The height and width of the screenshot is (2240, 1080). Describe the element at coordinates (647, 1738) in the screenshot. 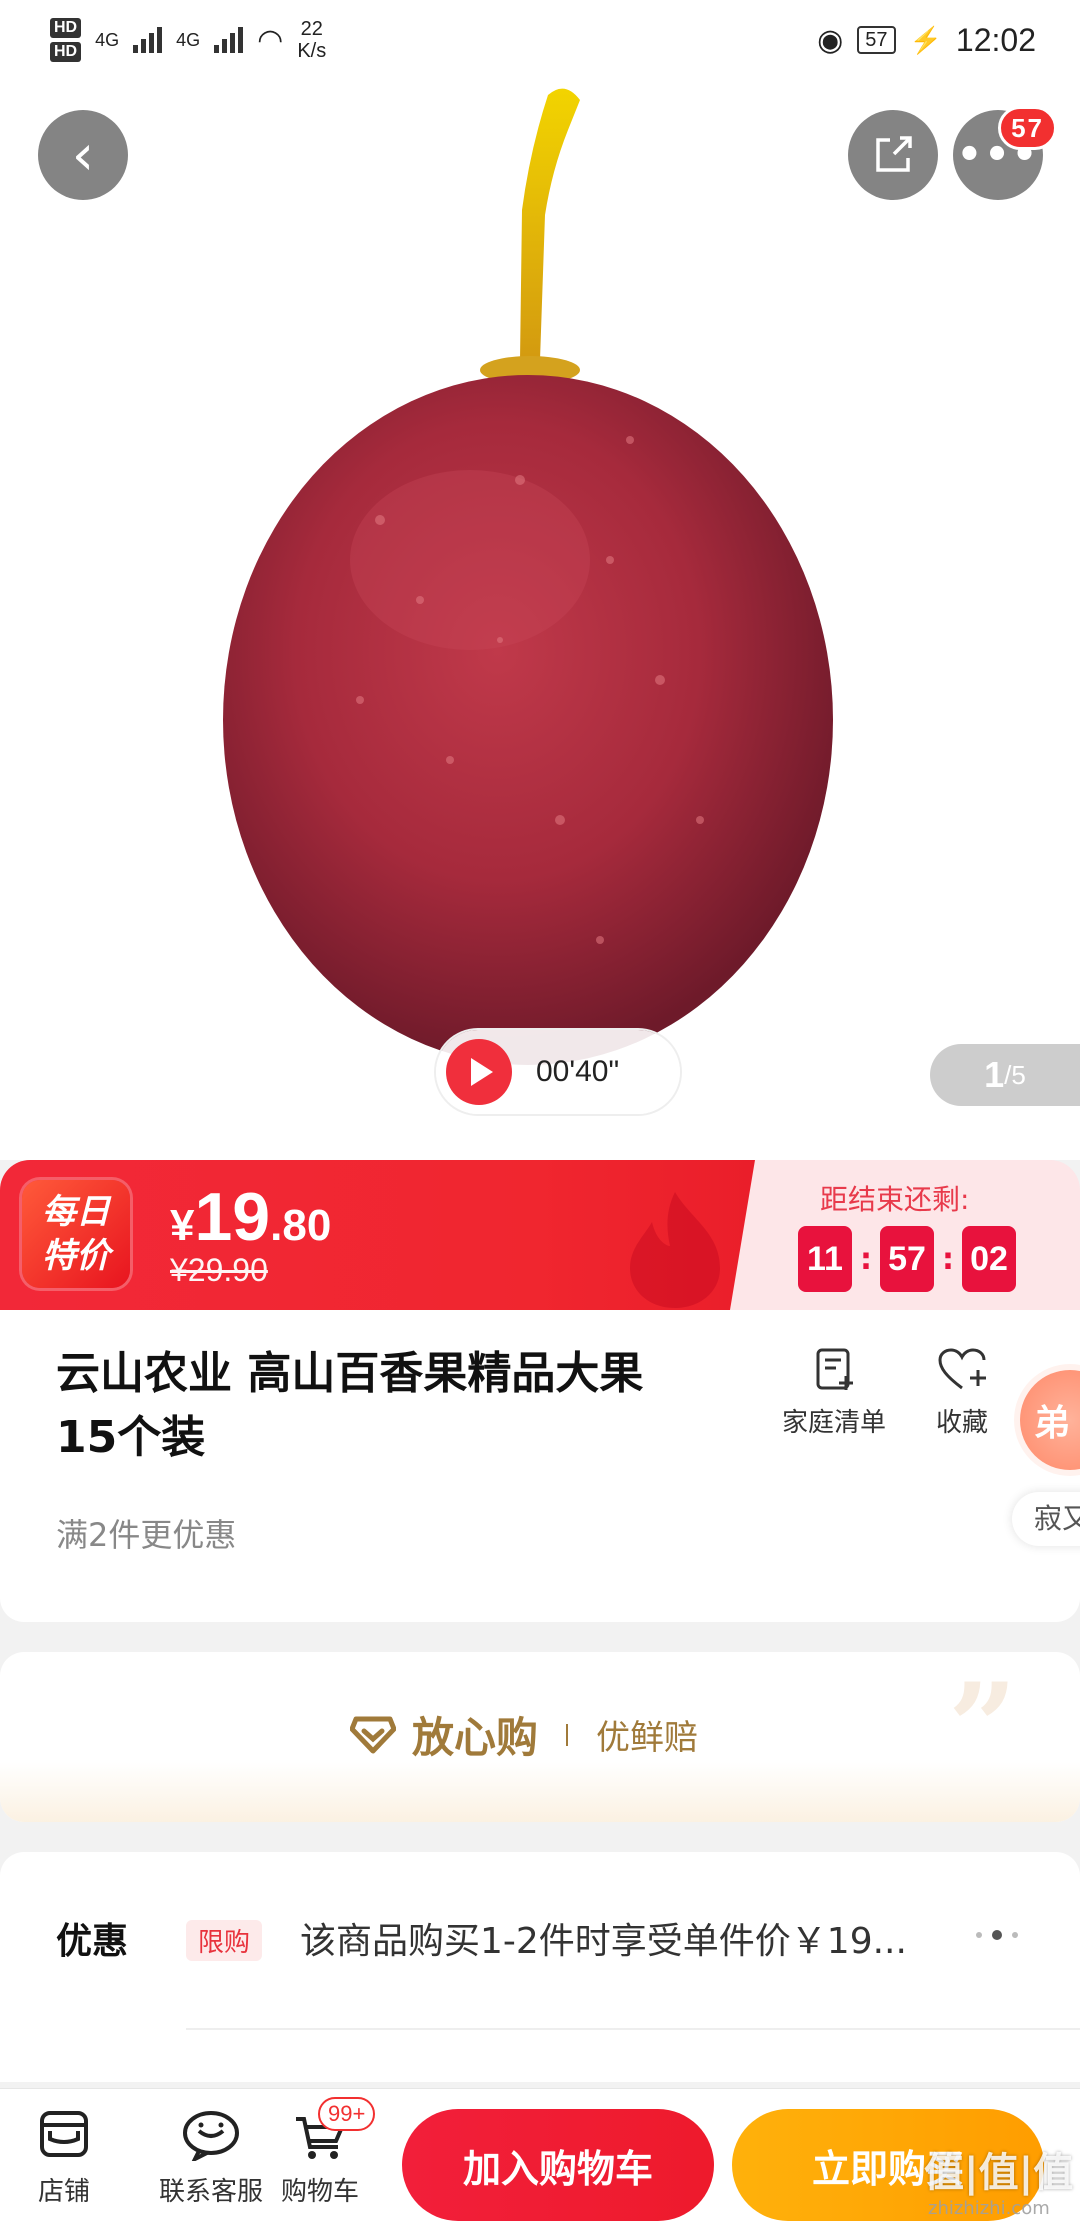

I see `assurance-subtitle: 优鲜赔` at that location.